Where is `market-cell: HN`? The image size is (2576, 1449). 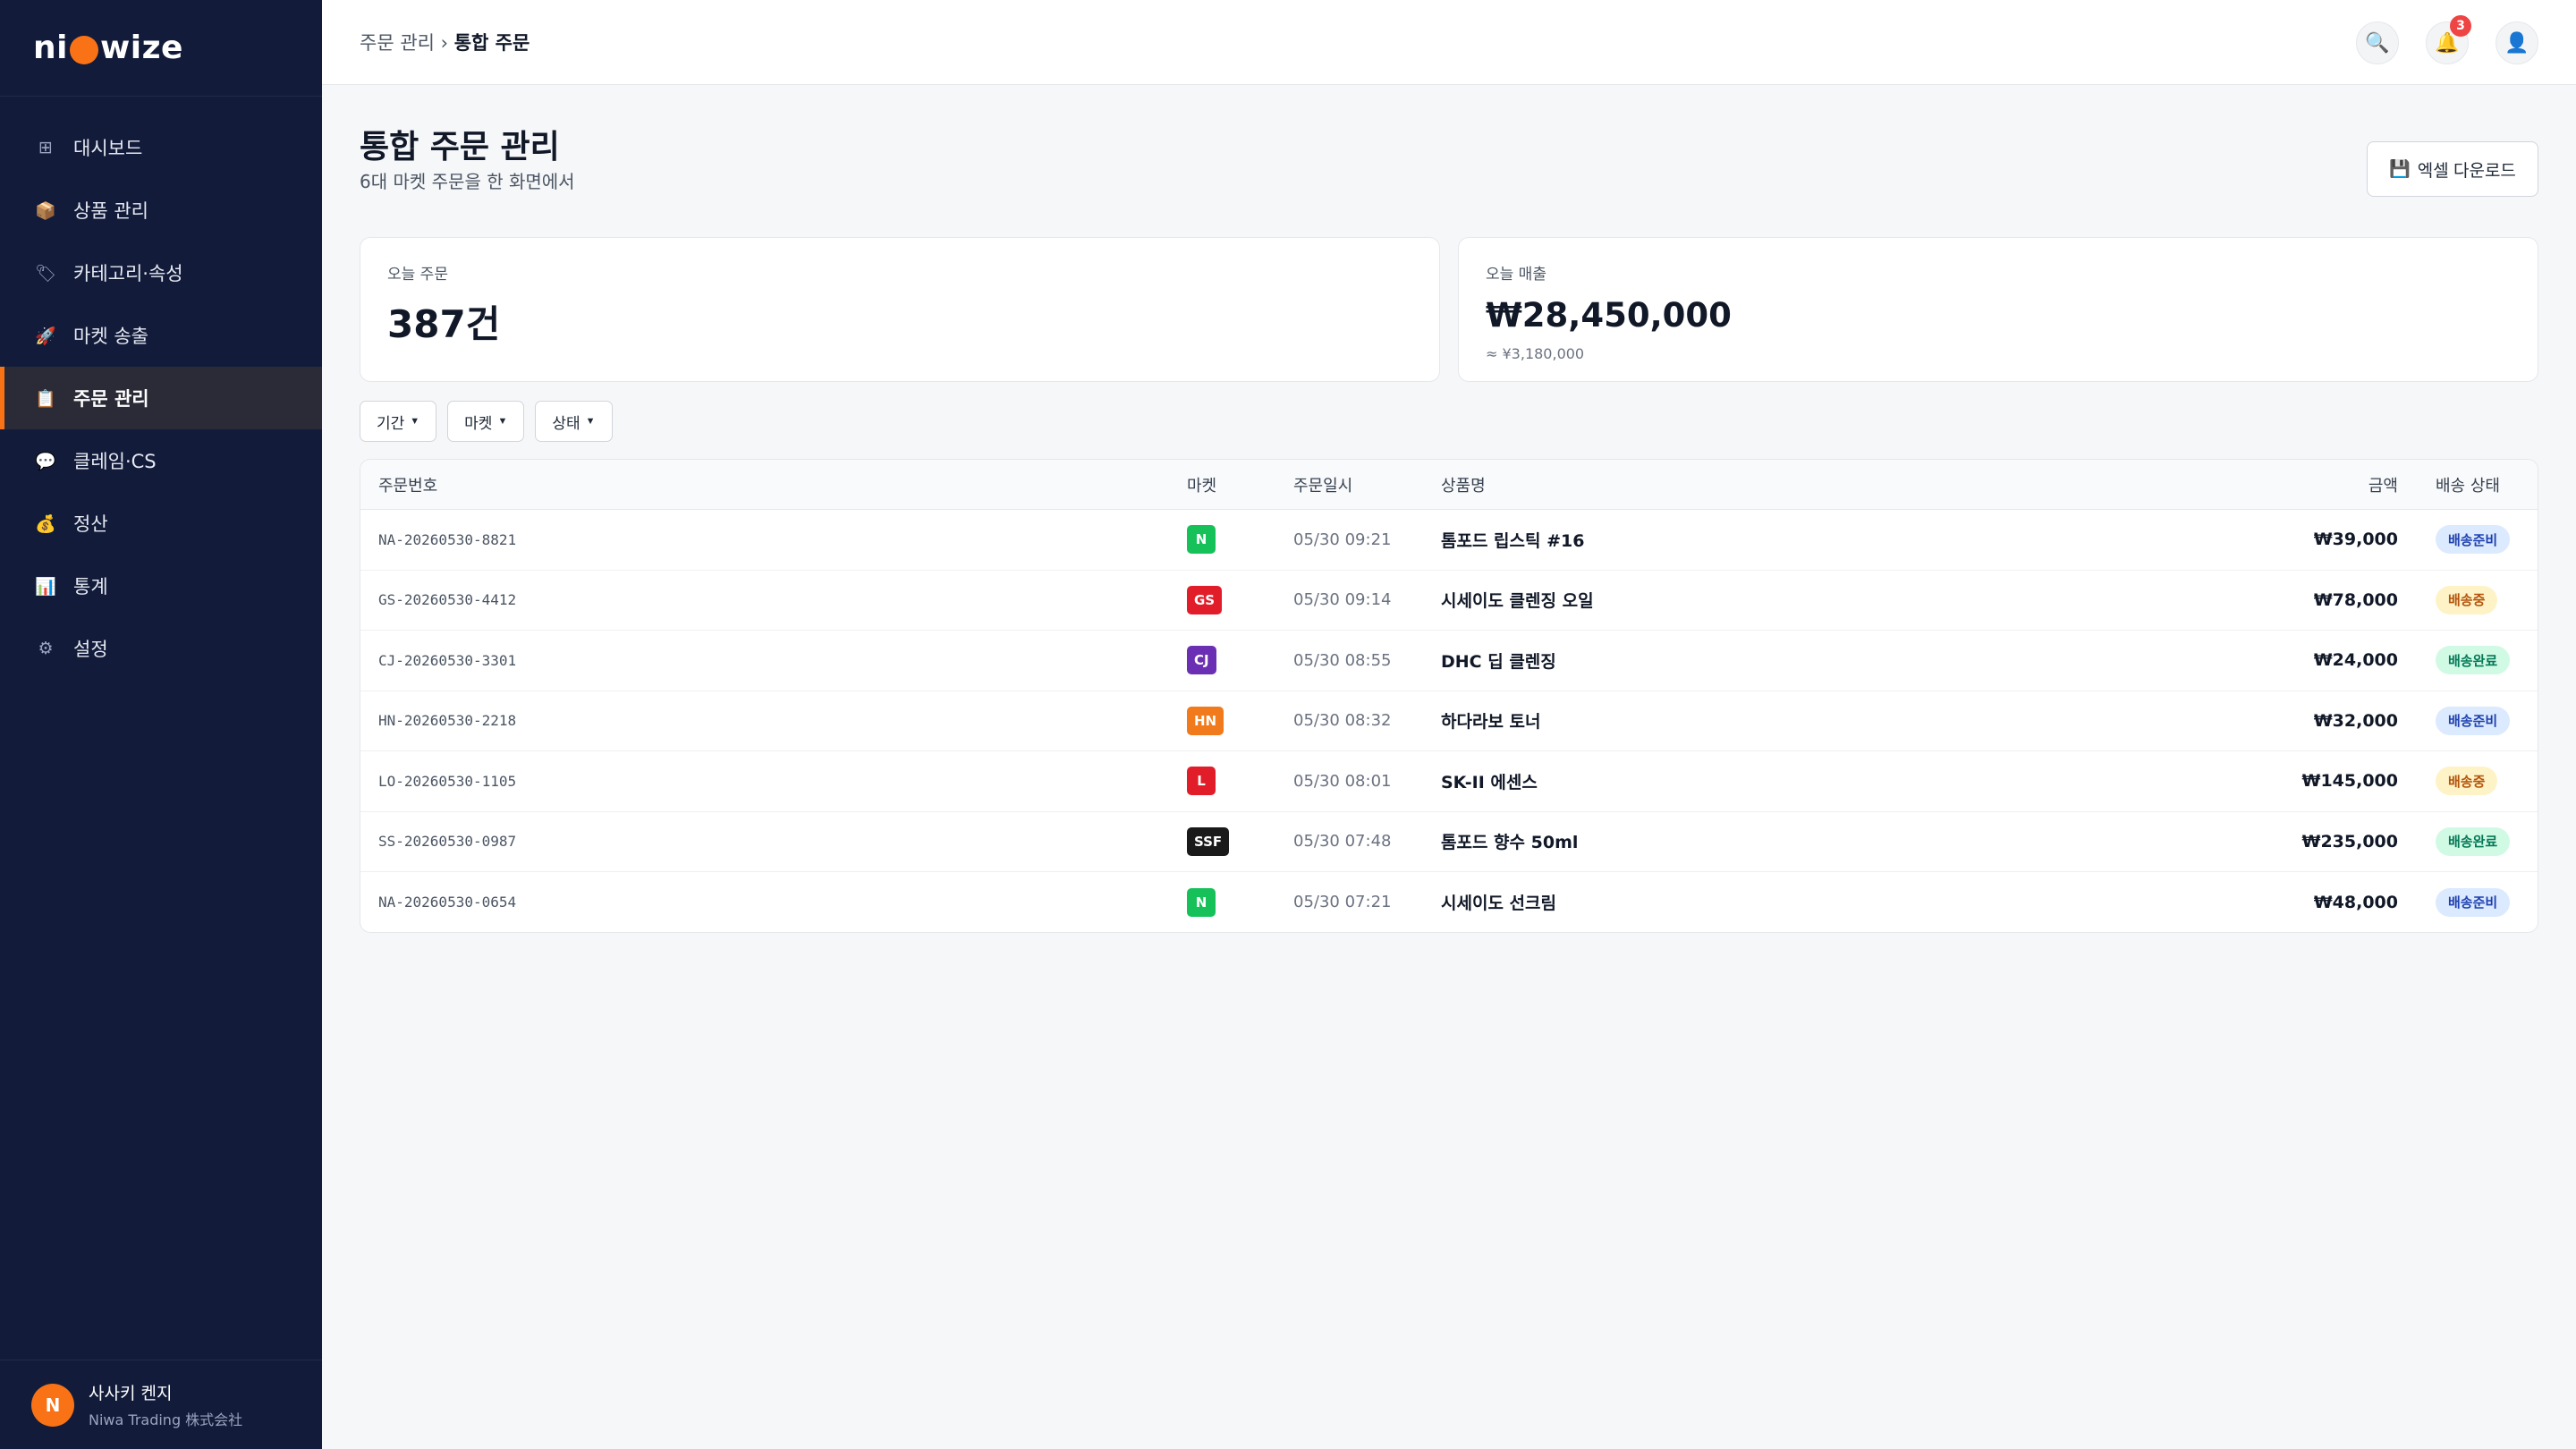 market-cell: HN is located at coordinates (1205, 720).